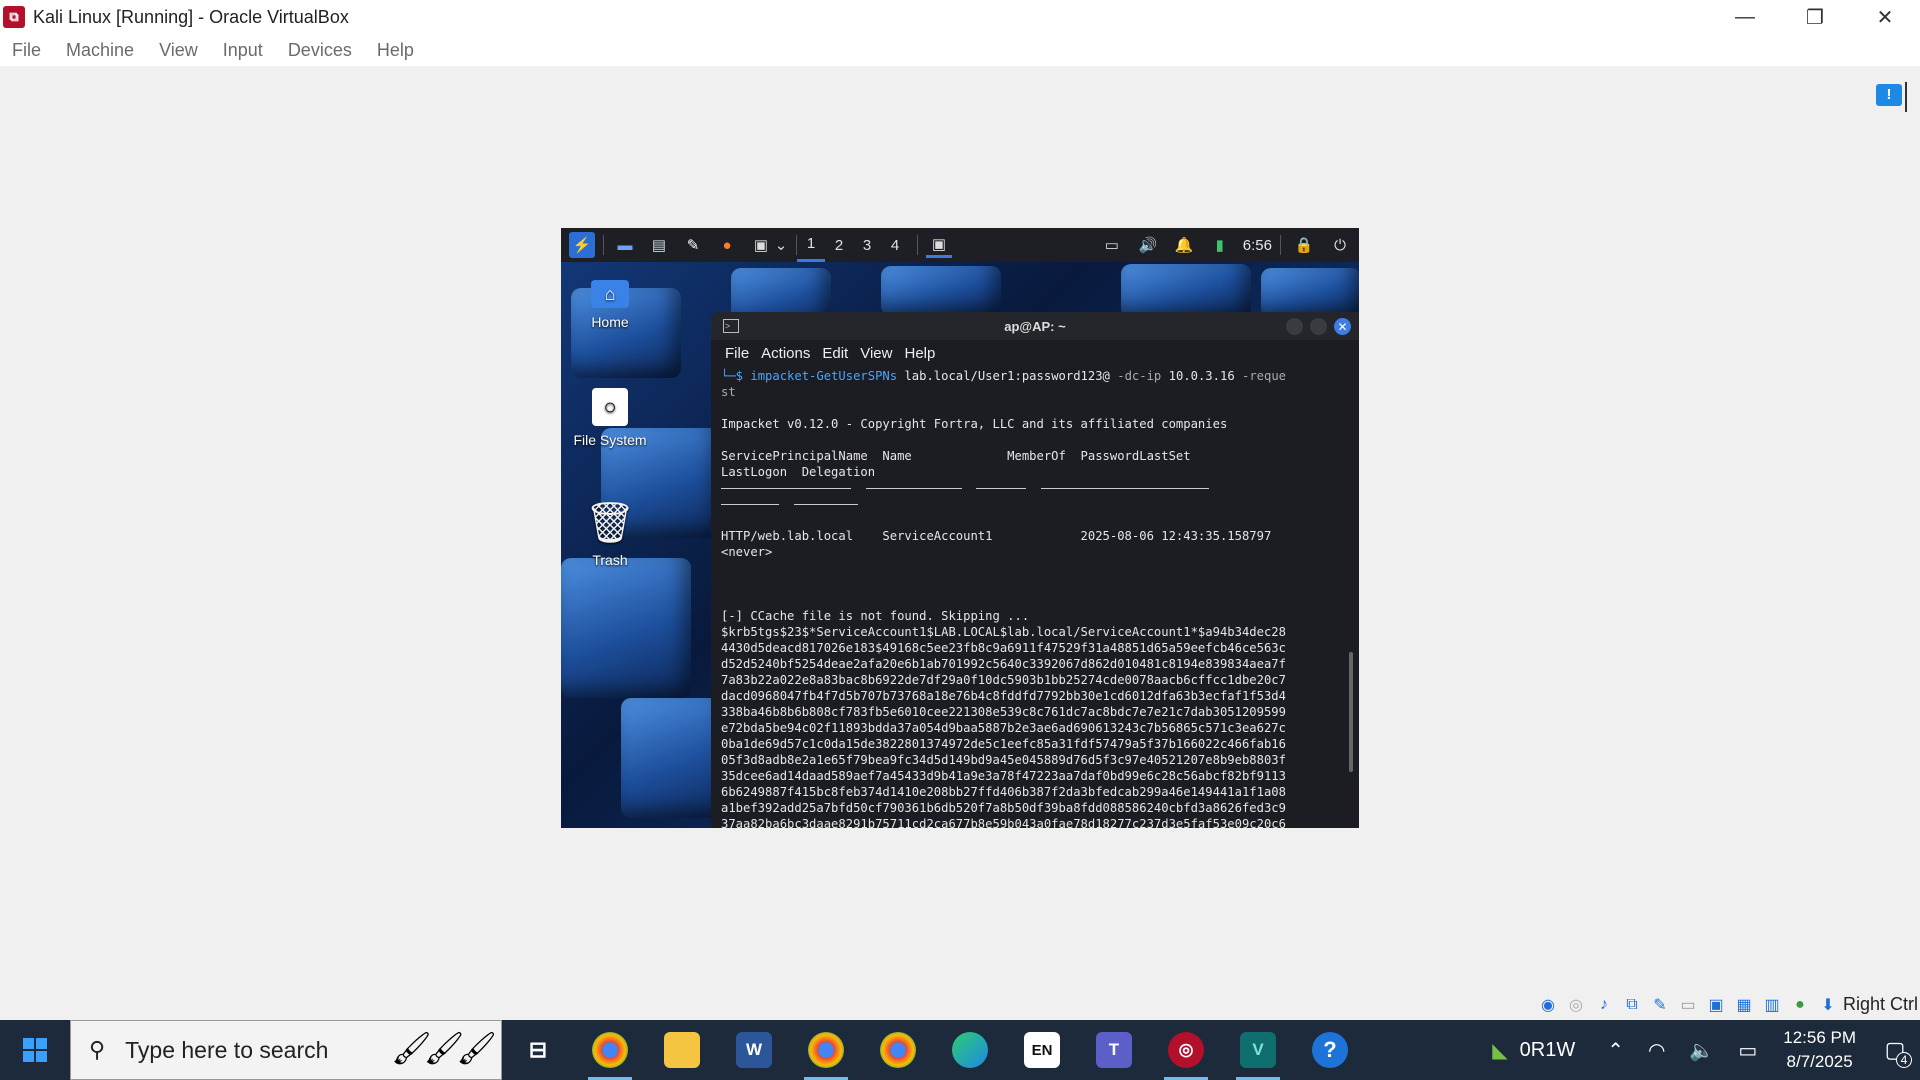 The image size is (1920, 1080). What do you see at coordinates (835, 353) in the screenshot?
I see `terminal-menu-edit: Edit` at bounding box center [835, 353].